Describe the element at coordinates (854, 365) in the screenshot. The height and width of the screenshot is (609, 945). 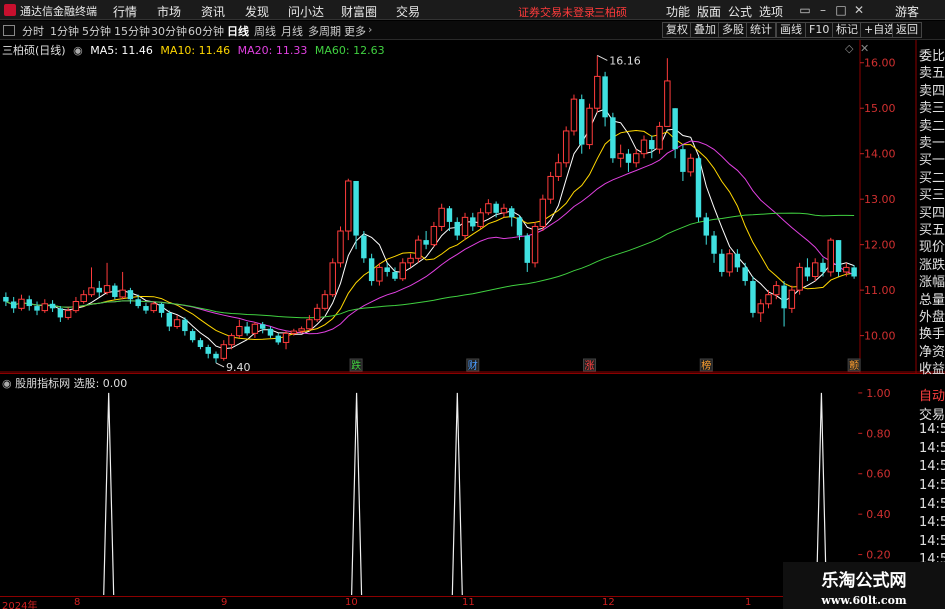
I see `event-marker-text: 颤` at that location.